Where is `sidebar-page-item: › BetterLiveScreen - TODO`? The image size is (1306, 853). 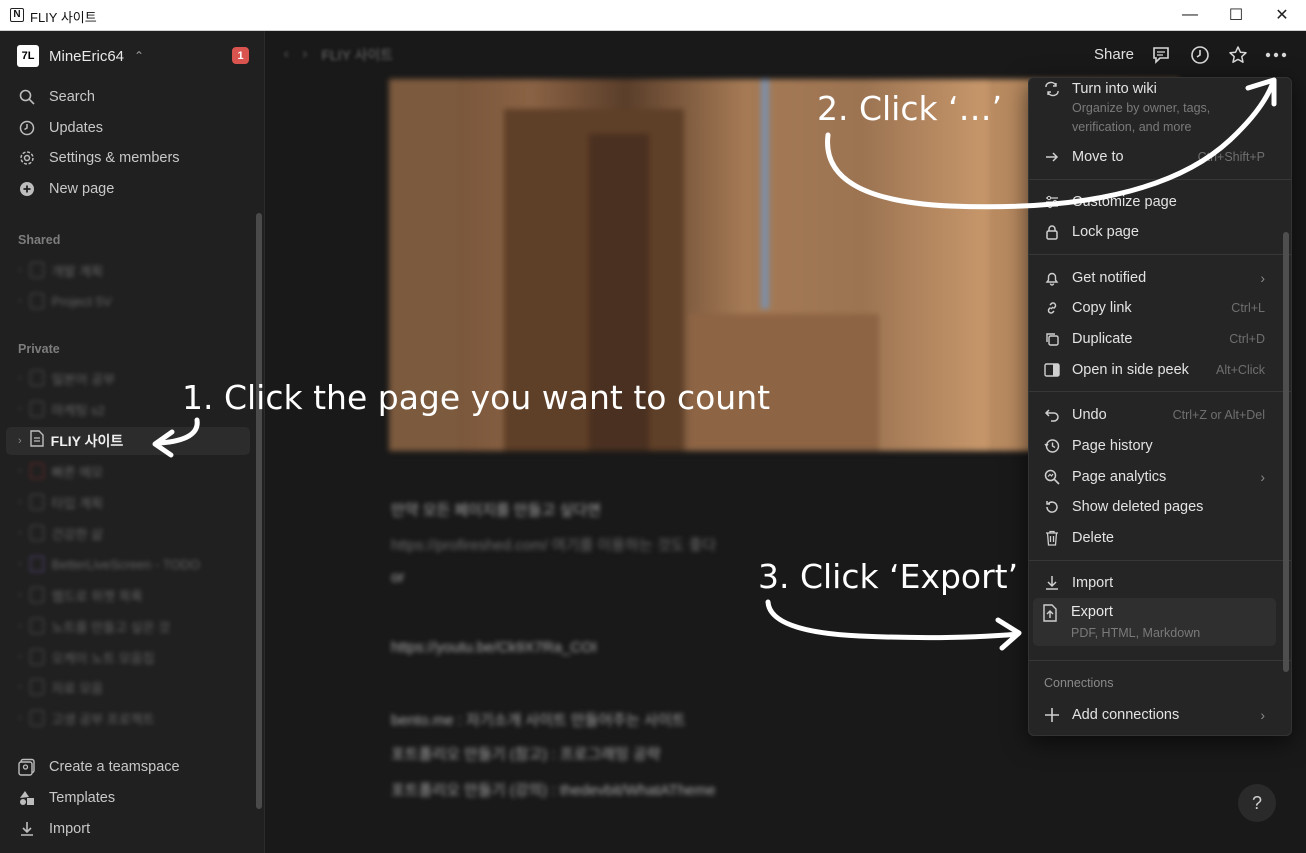
sidebar-page-item: › BetterLiveScreen - TODO is located at coordinates (109, 564).